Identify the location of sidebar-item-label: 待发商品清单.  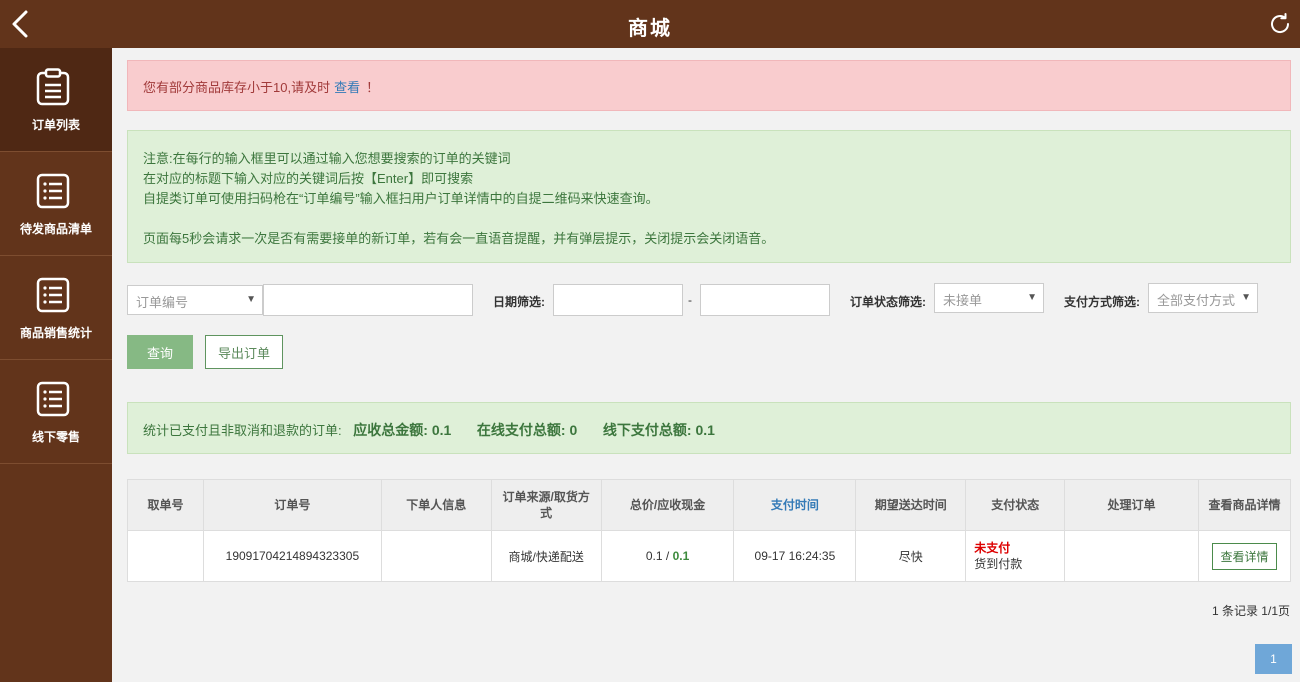
(55, 229).